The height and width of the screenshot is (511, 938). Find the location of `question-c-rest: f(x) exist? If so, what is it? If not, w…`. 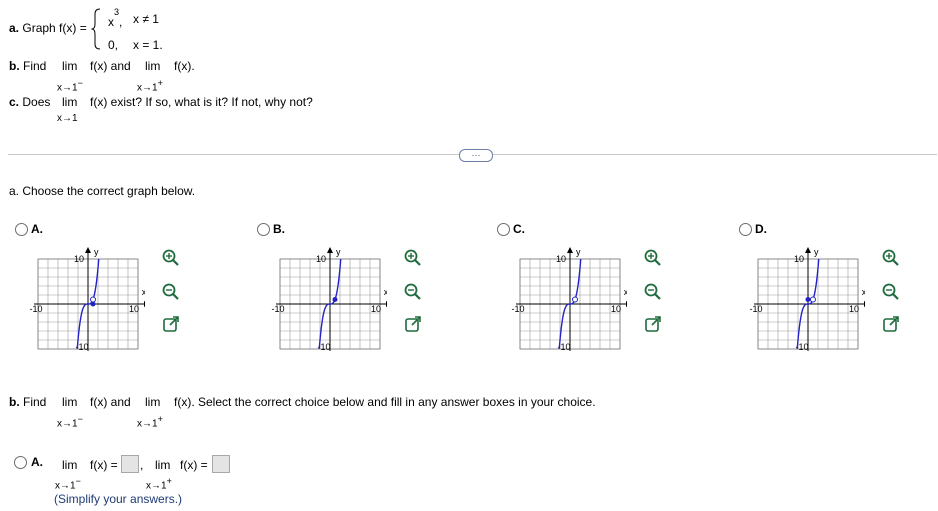

question-c-rest: f(x) exist? If so, what is it? If not, w… is located at coordinates (201, 102).